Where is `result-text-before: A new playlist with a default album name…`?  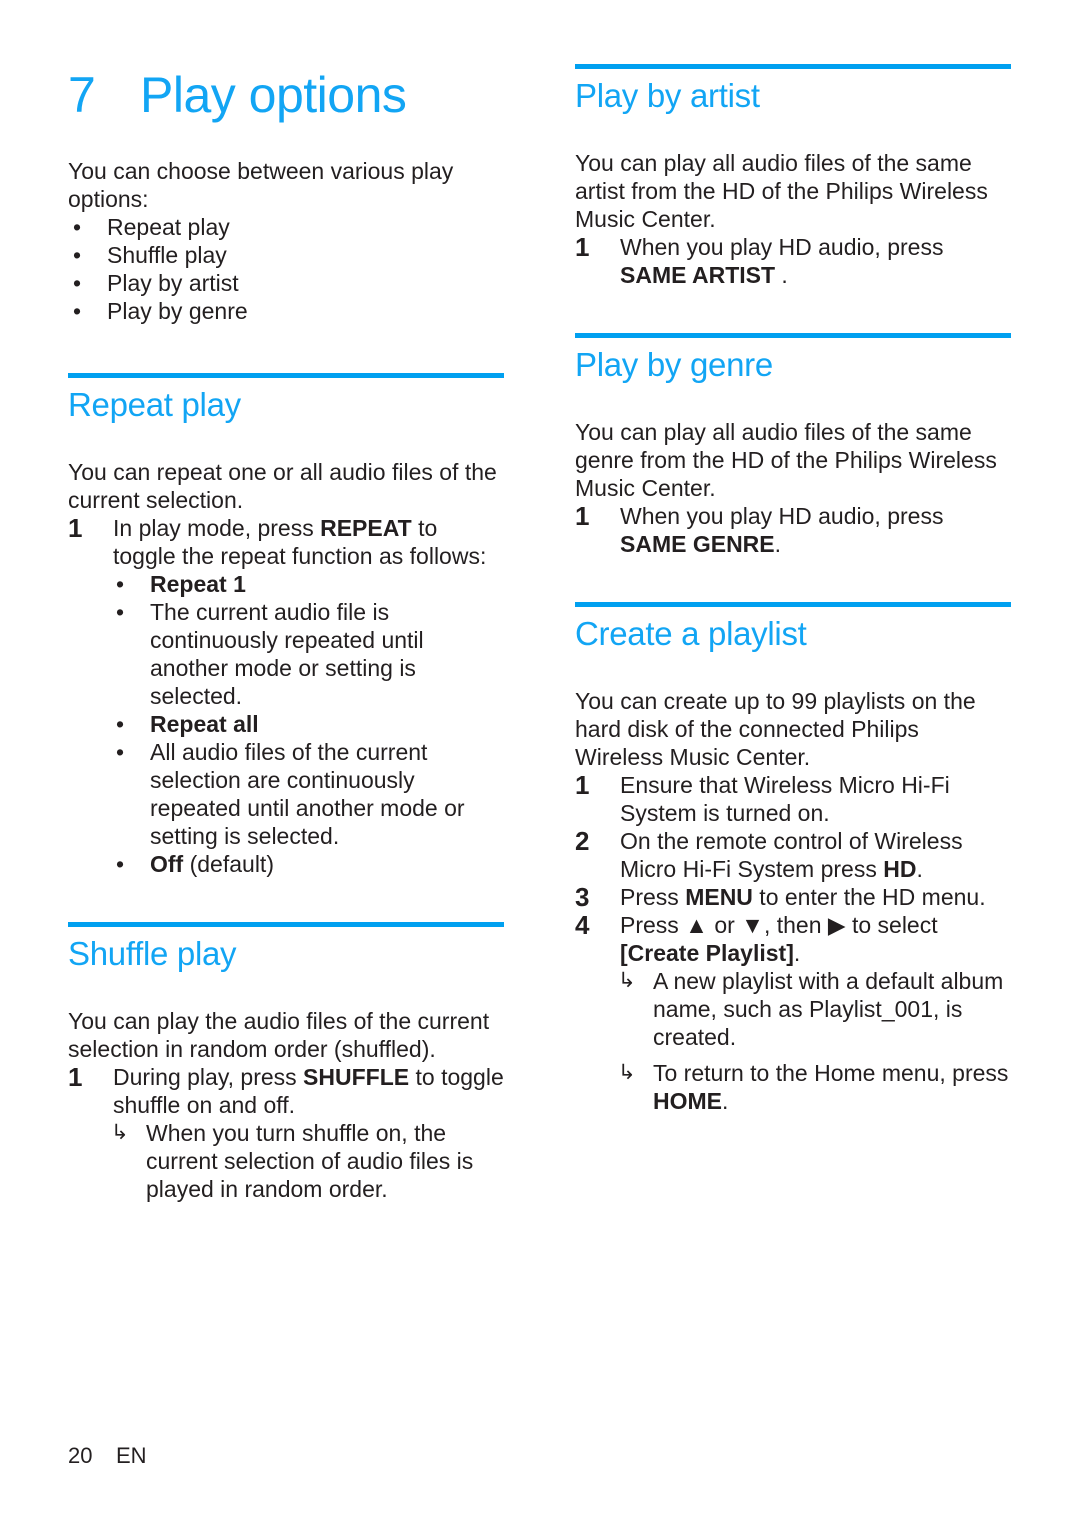 result-text-before: A new playlist with a default album name… is located at coordinates (828, 1008).